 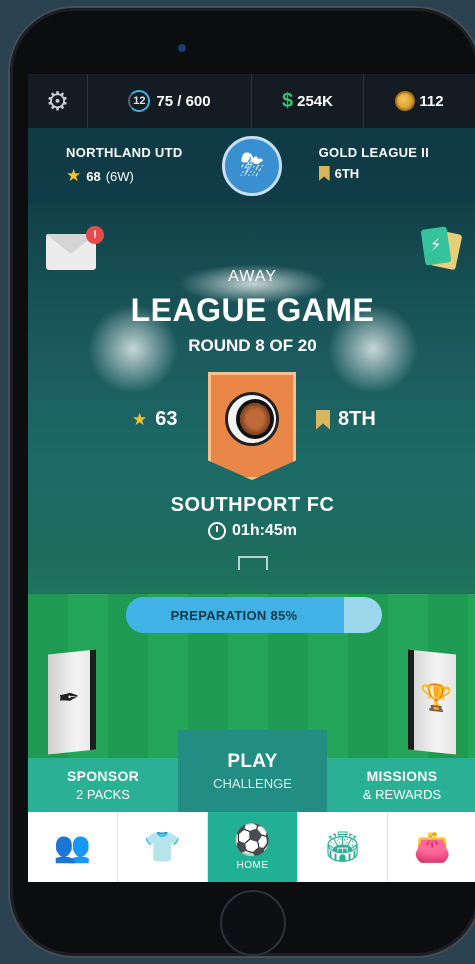 I want to click on lightning-card-icon: ⚡, so click(x=436, y=246).